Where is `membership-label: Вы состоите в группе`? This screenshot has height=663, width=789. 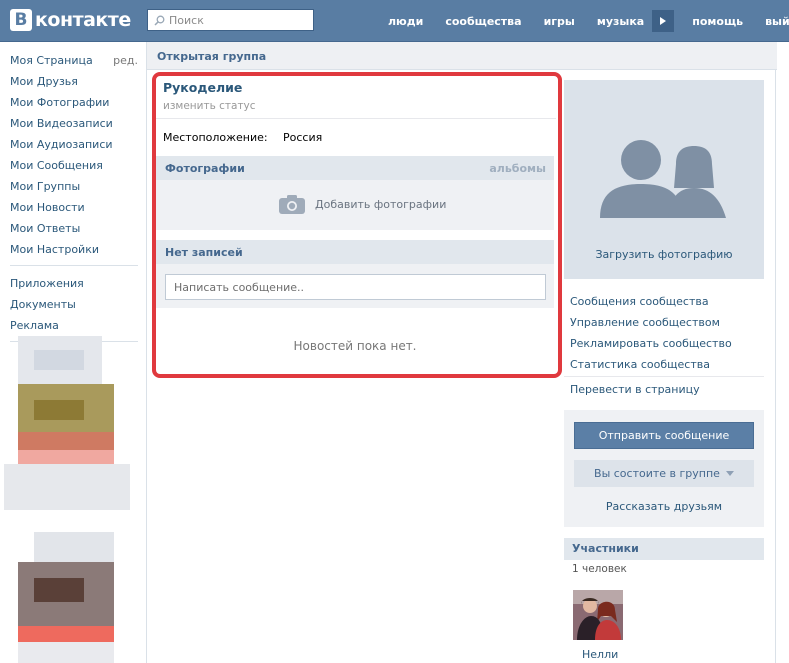
membership-label: Вы состоите в группе is located at coordinates (657, 473).